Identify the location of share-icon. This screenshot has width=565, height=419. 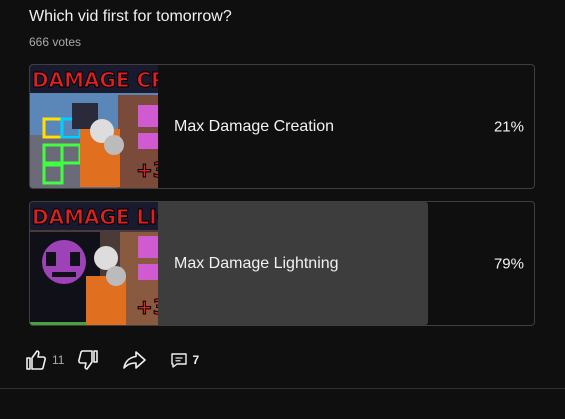
(135, 360).